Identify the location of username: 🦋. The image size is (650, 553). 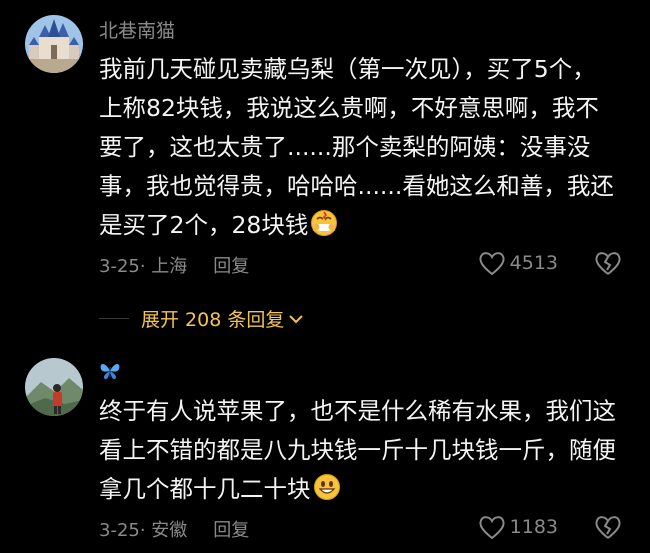
(110, 370).